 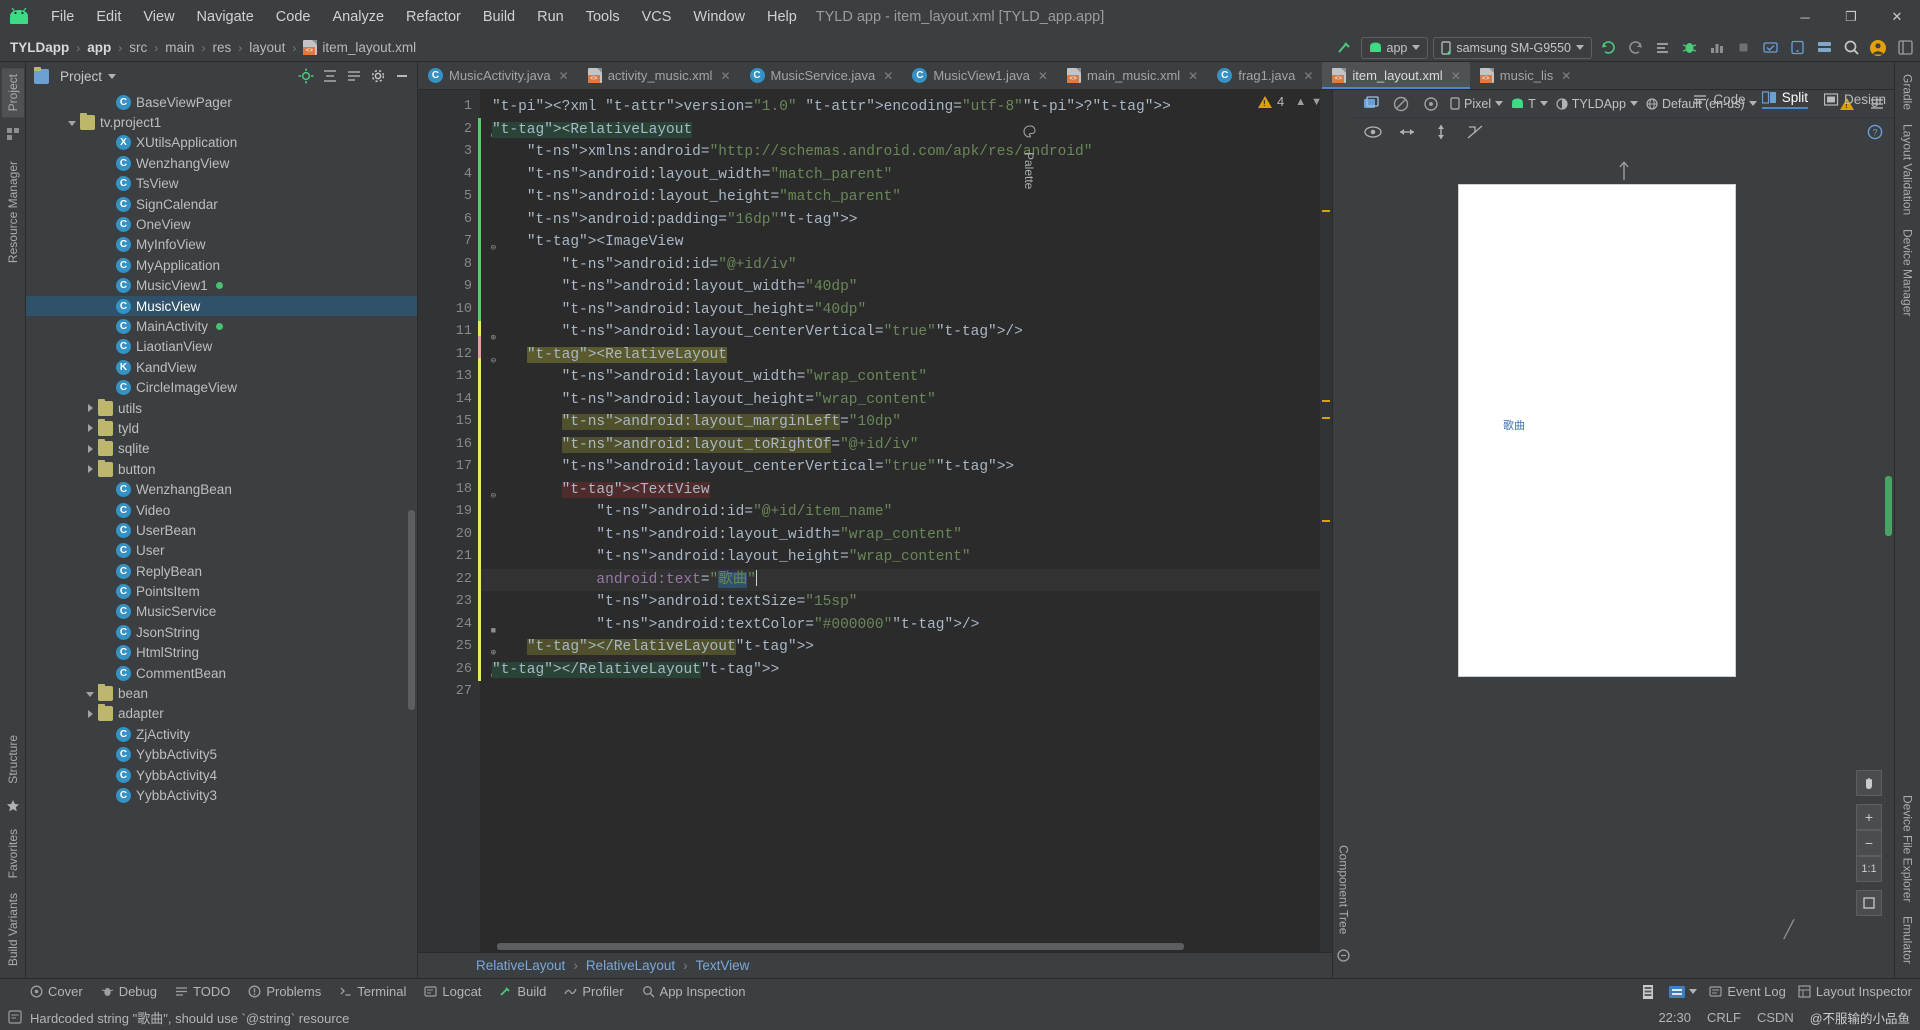 I want to click on sidebar-item-favorites: Favorites, so click(x=13, y=853).